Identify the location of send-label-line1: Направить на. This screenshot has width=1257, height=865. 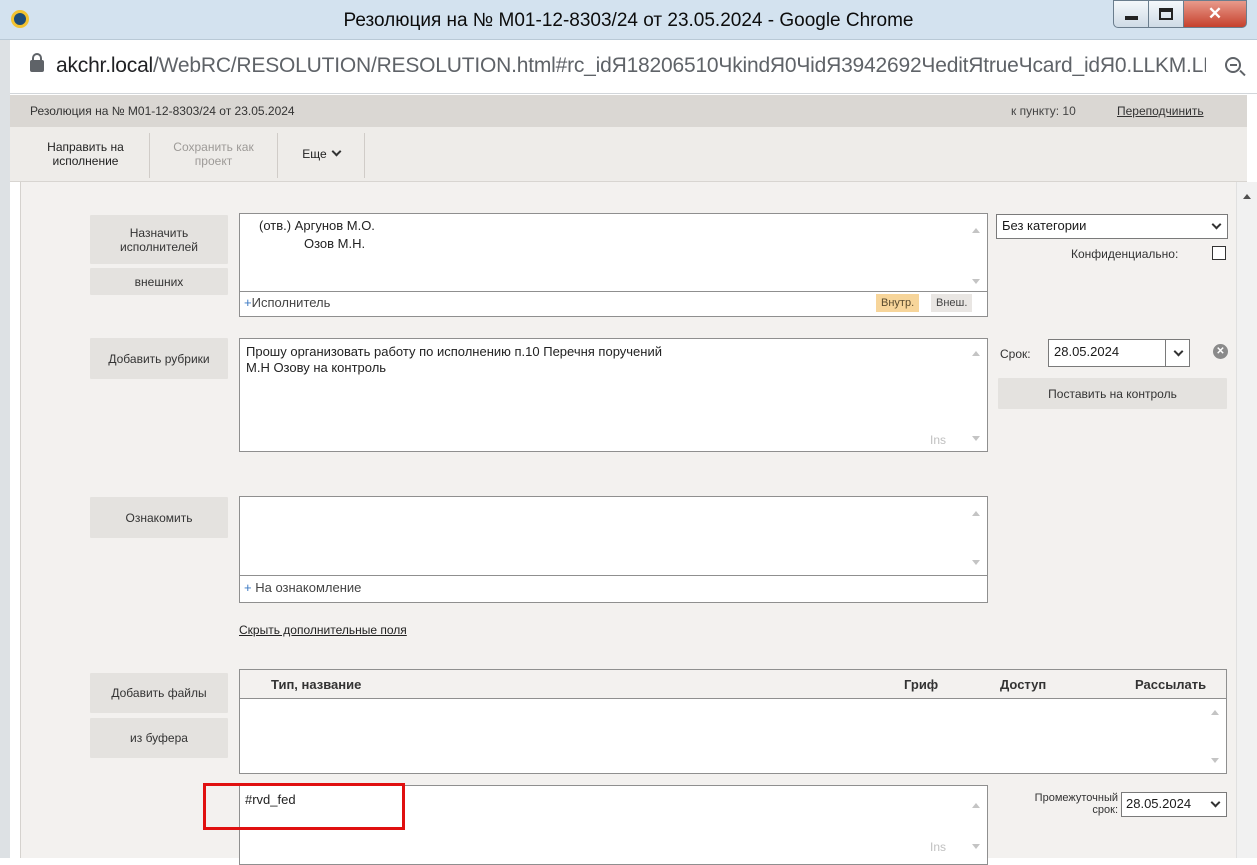
(85, 147).